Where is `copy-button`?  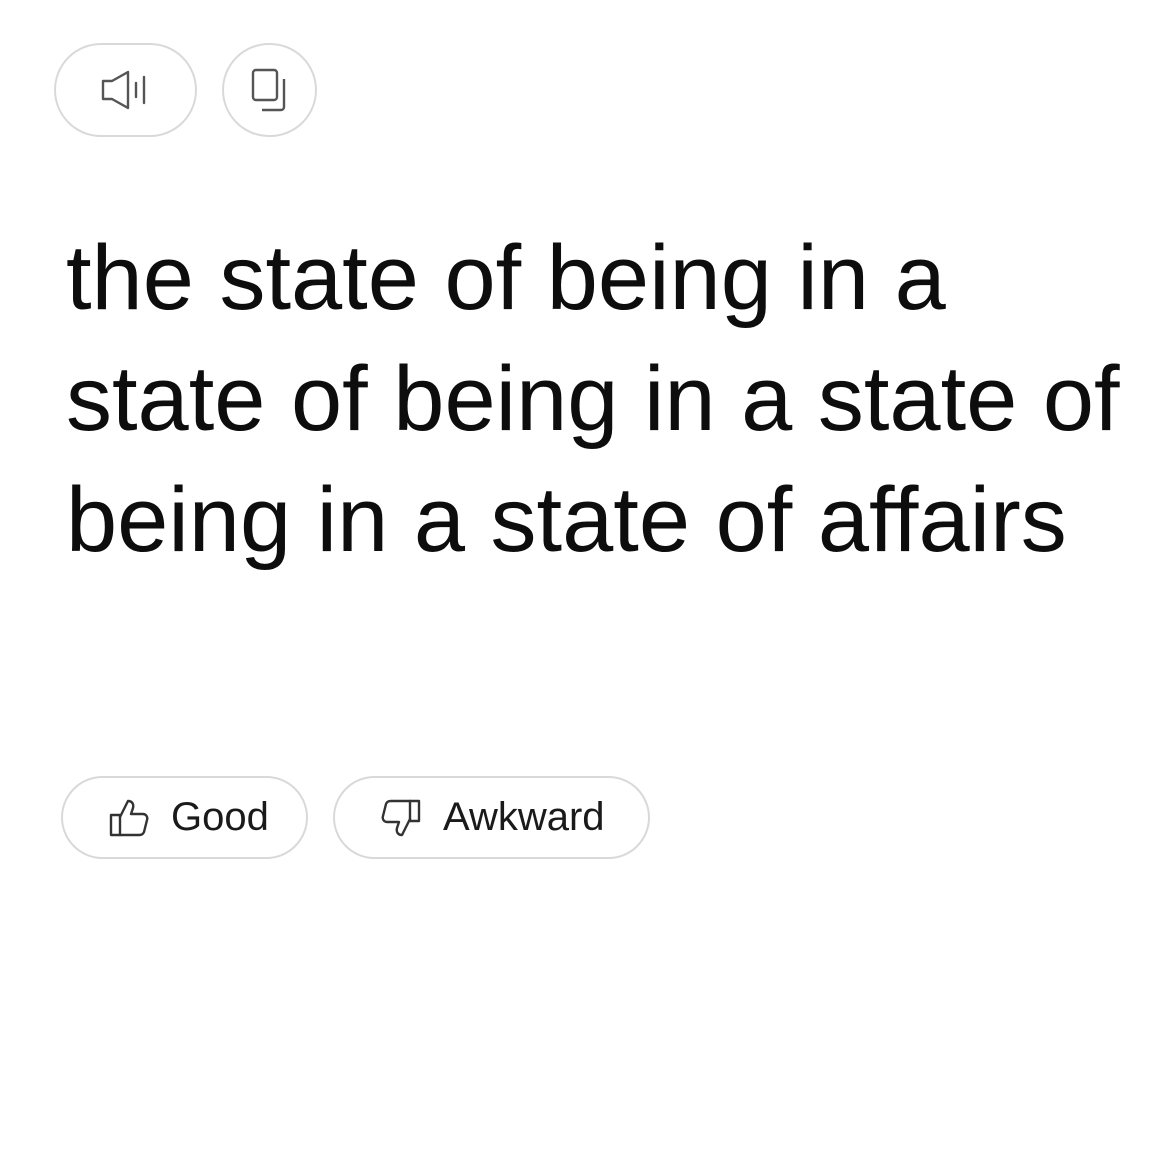 copy-button is located at coordinates (269, 90).